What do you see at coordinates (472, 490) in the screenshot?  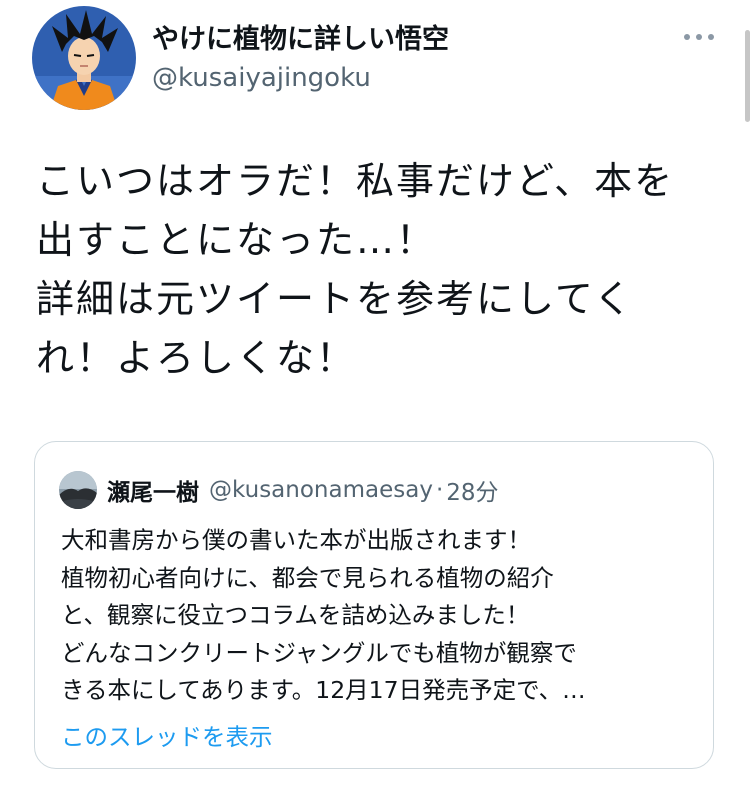 I see `quoted-tweet-timestamp: 28分` at bounding box center [472, 490].